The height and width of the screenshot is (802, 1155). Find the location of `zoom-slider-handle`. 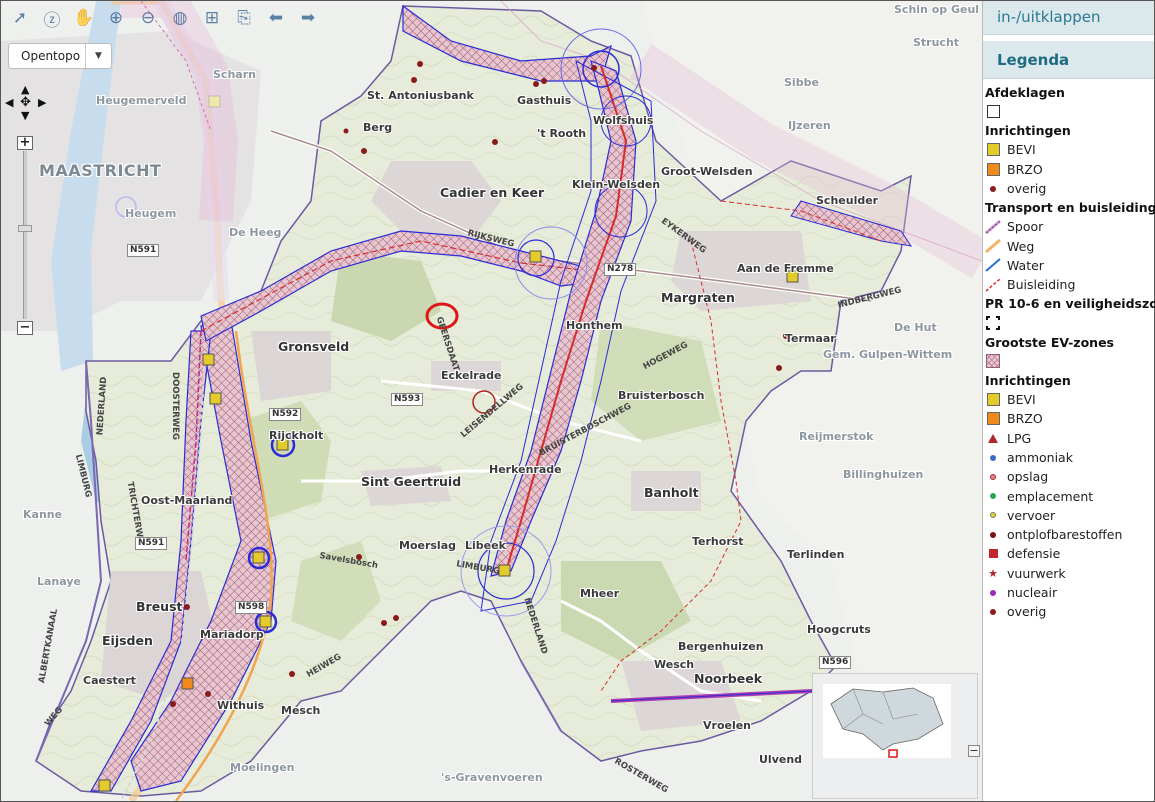

zoom-slider-handle is located at coordinates (25, 228).